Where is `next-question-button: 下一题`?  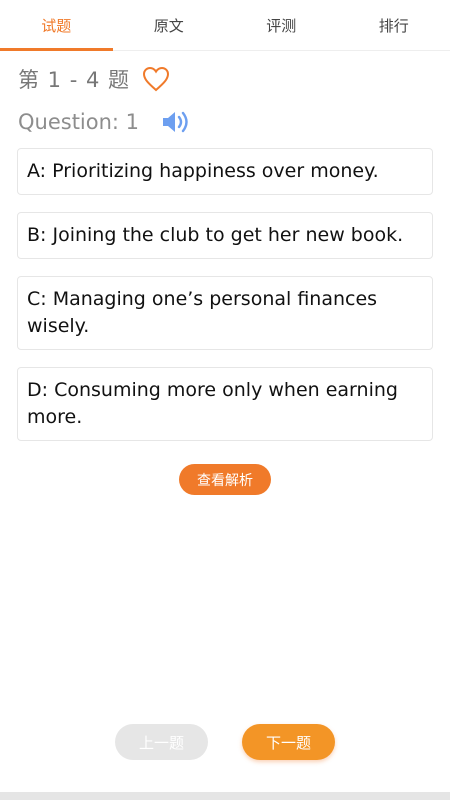
next-question-button: 下一题 is located at coordinates (288, 742).